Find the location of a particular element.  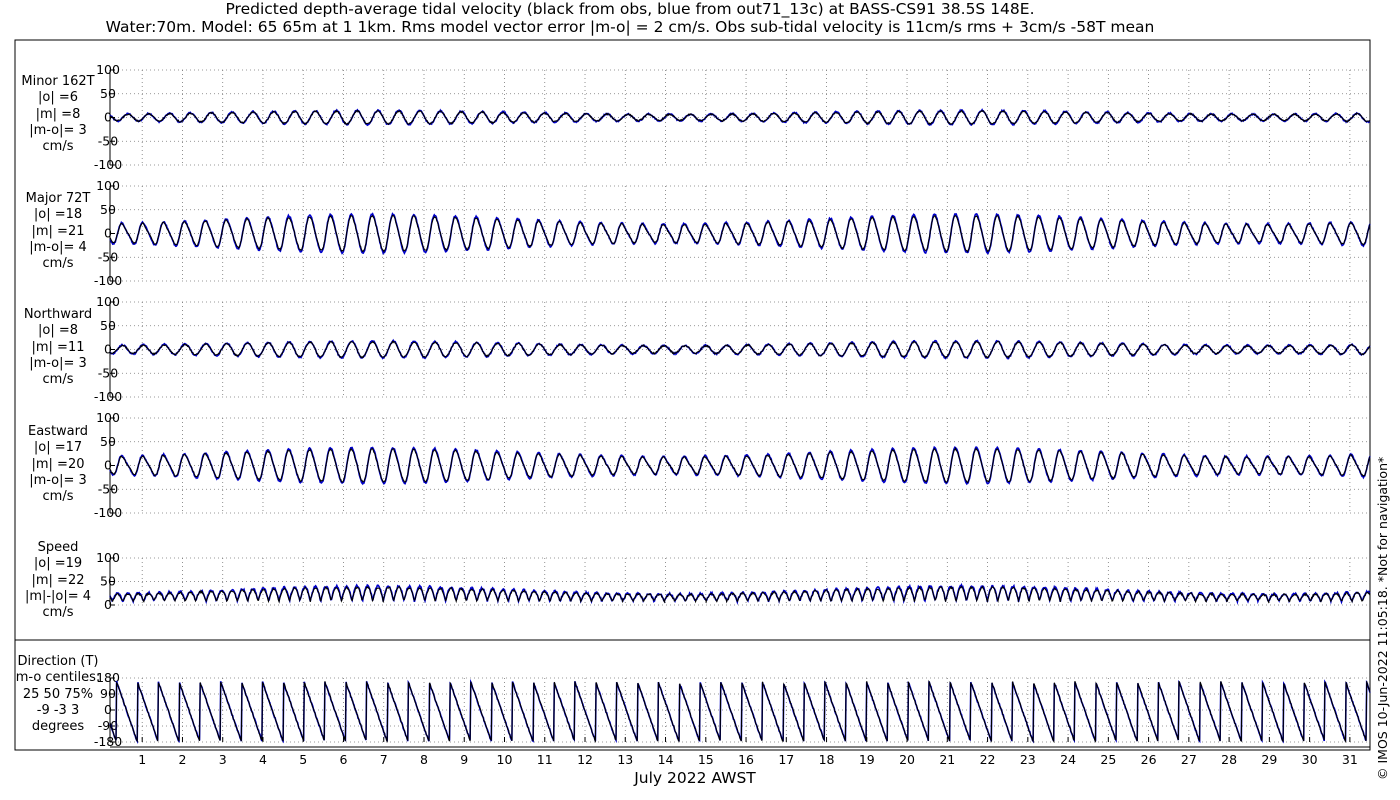

x-tick-label: 12 is located at coordinates (585, 759).